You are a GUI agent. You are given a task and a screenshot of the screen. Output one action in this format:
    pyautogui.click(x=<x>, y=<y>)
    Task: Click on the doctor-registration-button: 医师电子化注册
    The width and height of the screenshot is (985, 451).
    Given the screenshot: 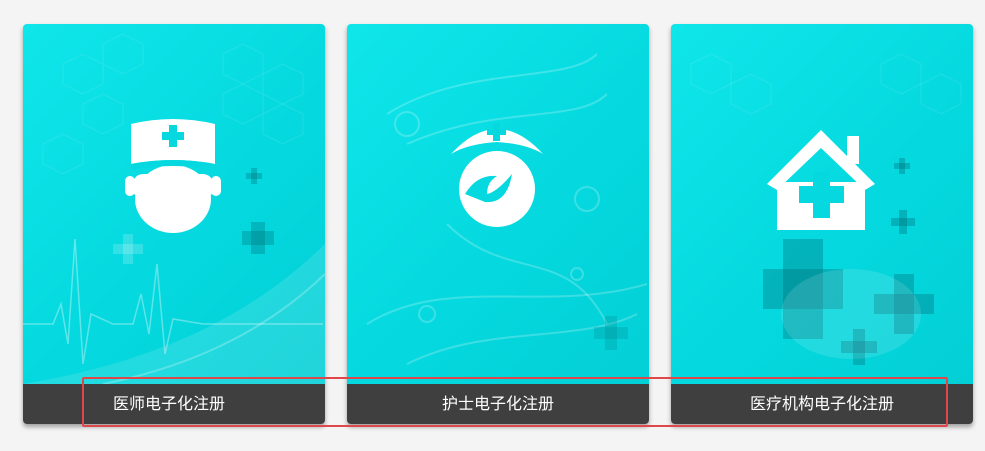 What is the action you would take?
    pyautogui.click(x=174, y=404)
    